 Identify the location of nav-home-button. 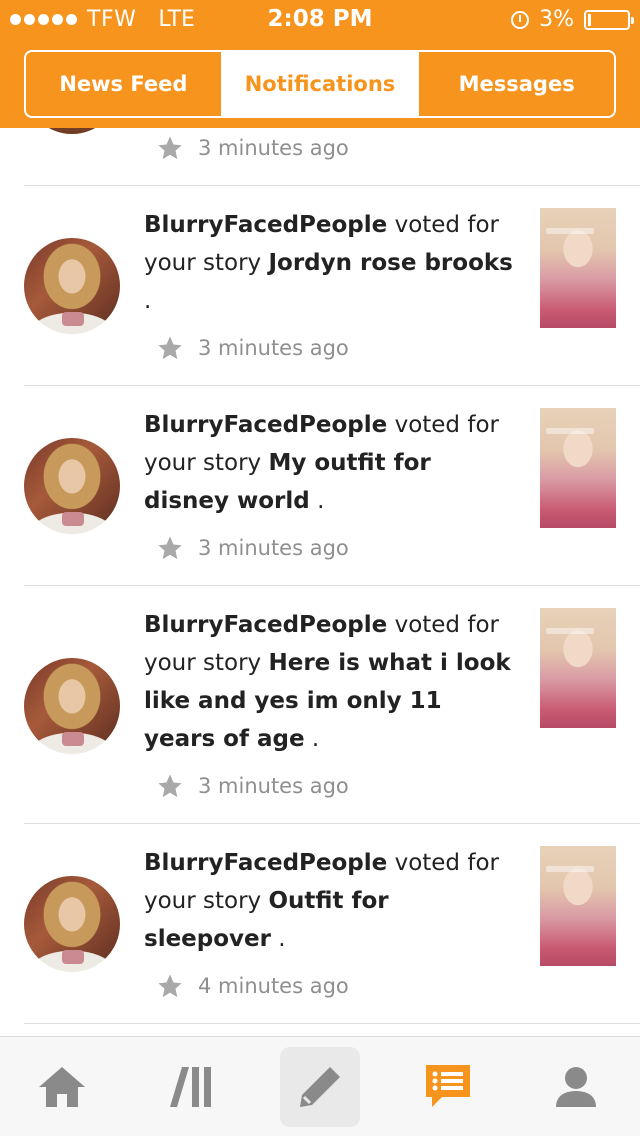
(62, 1087).